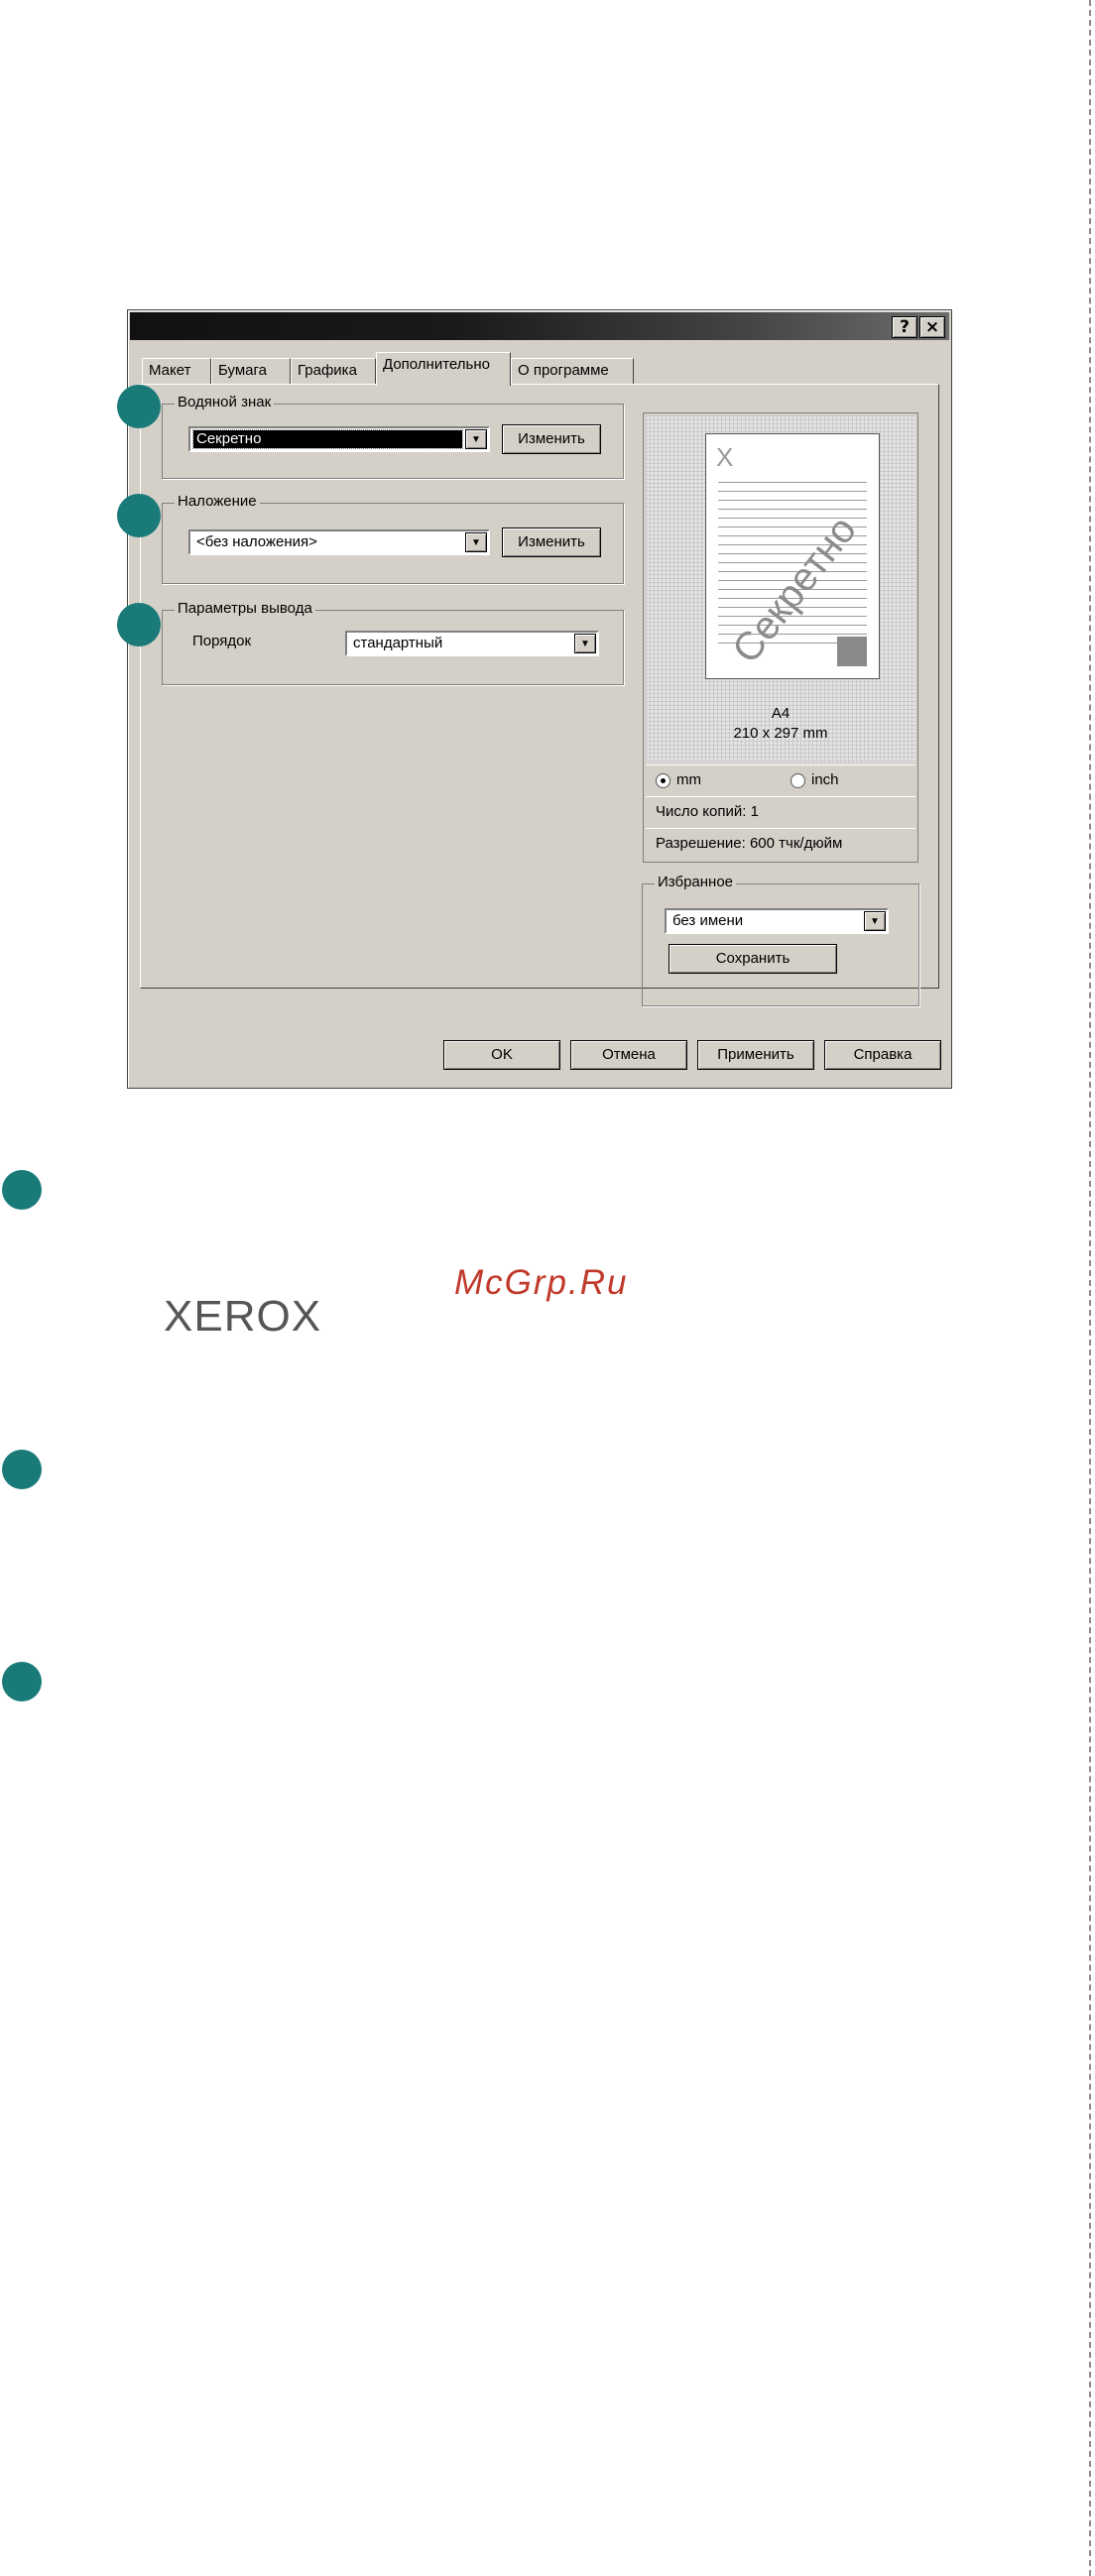 The width and height of the screenshot is (1095, 2576). Describe the element at coordinates (398, 643) in the screenshot. I see `order-select-value: стандартный` at that location.